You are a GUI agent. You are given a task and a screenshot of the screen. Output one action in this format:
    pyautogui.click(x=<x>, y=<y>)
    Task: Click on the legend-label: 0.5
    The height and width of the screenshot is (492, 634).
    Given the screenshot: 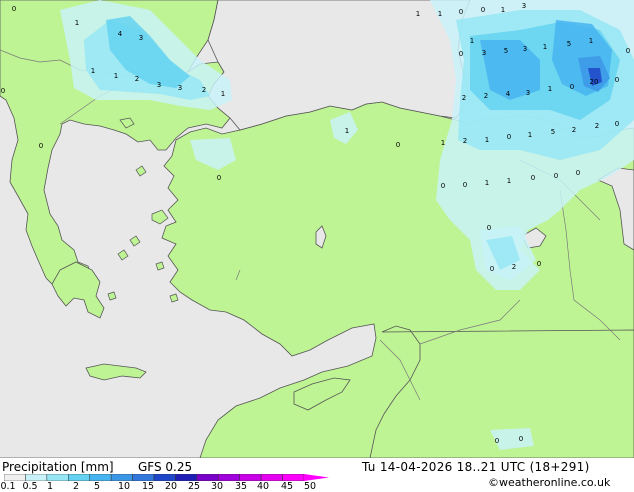 What is the action you would take?
    pyautogui.click(x=30, y=486)
    